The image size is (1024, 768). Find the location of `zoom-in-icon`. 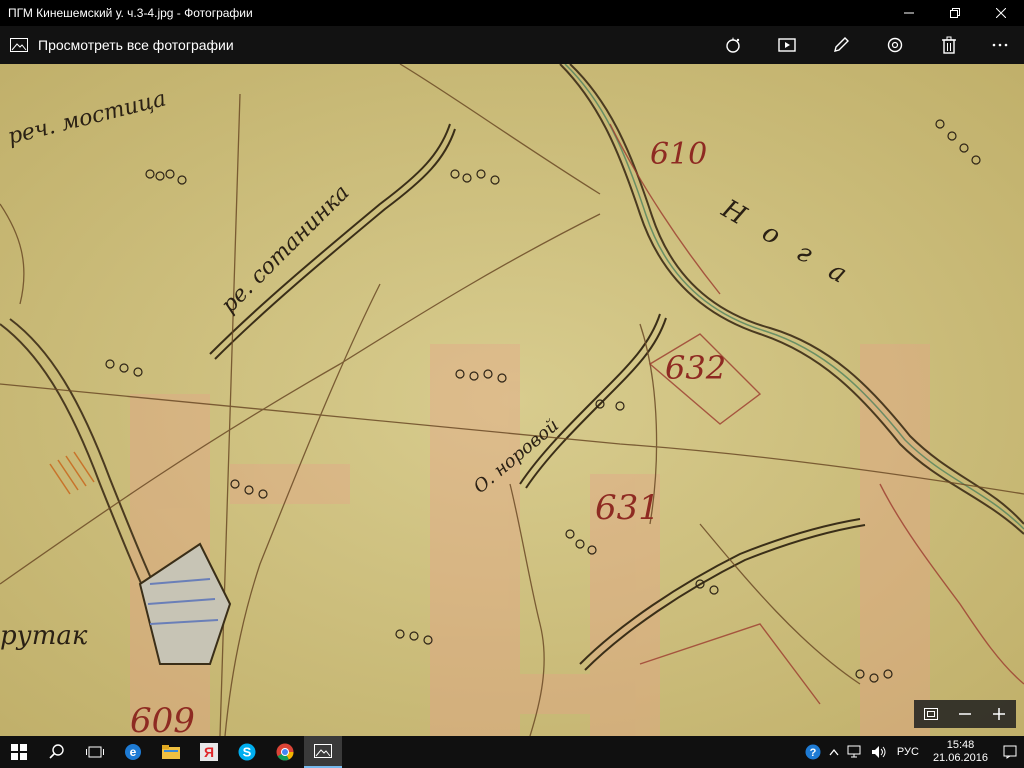

zoom-in-icon is located at coordinates (999, 714).